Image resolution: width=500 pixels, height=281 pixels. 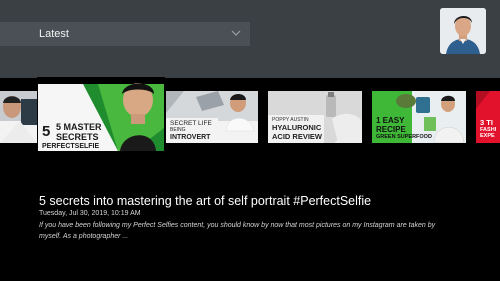 I want to click on thumbnail-secret-life-introvert: SECRET LIFE BEING INTROVERT, so click(x=212, y=117).